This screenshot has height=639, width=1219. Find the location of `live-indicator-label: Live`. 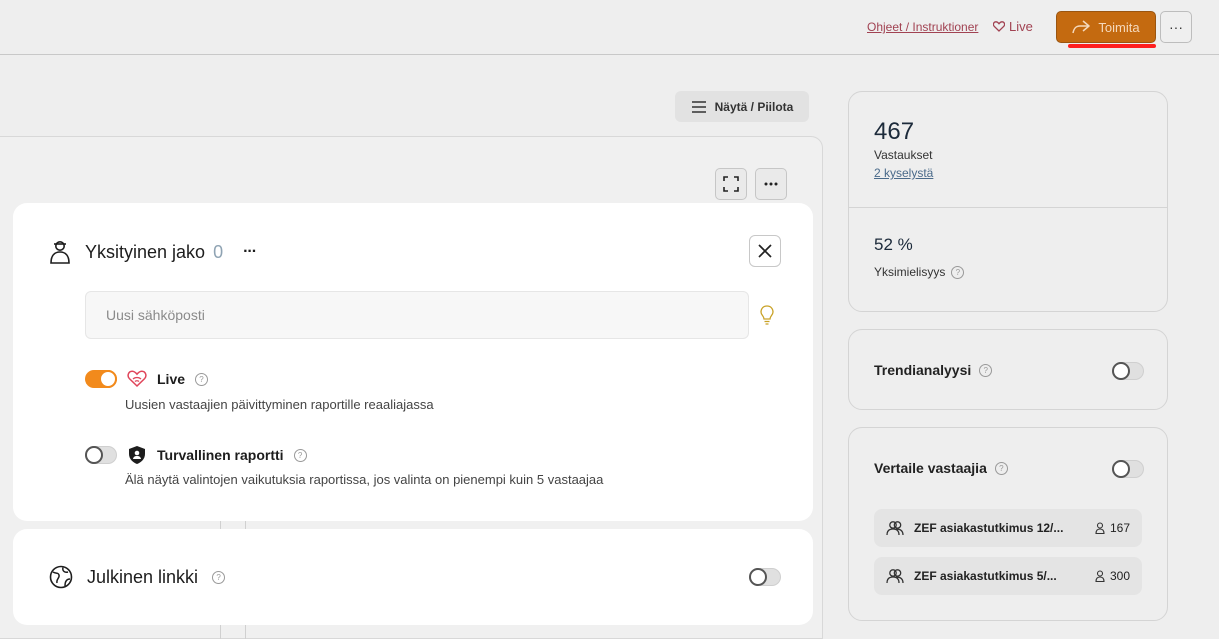

live-indicator-label: Live is located at coordinates (1021, 26).